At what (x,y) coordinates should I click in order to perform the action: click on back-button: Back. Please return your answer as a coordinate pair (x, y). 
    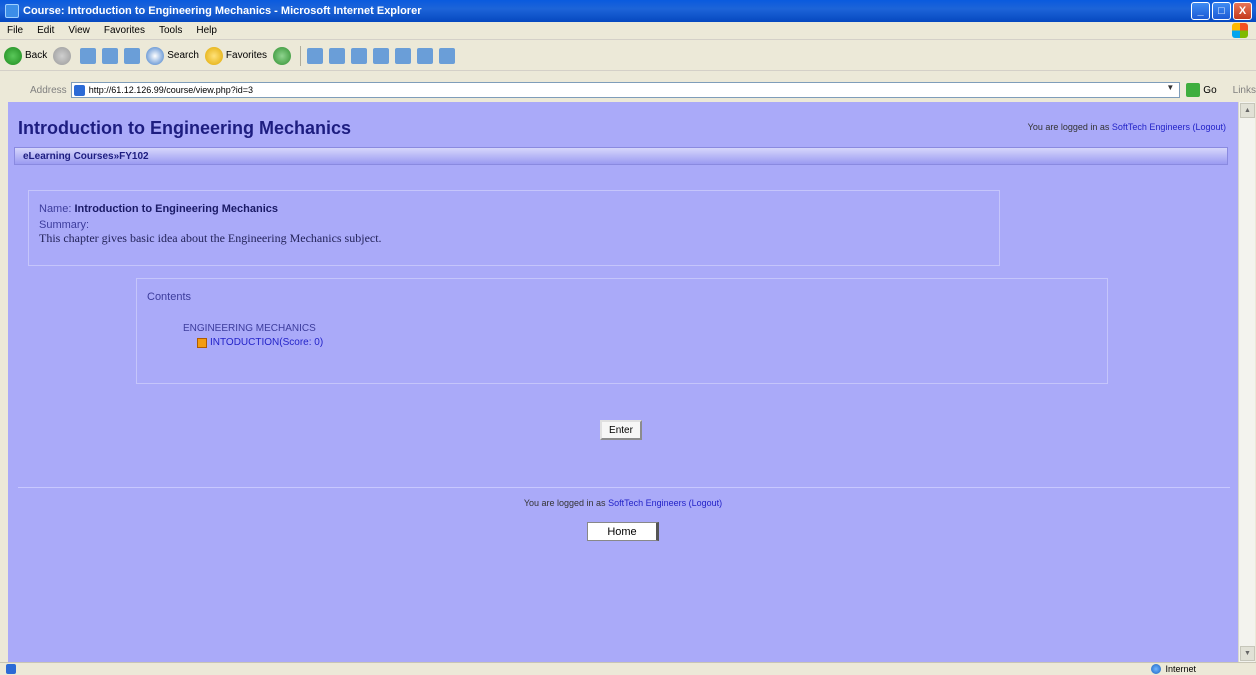
    Looking at the image, I should click on (26, 55).